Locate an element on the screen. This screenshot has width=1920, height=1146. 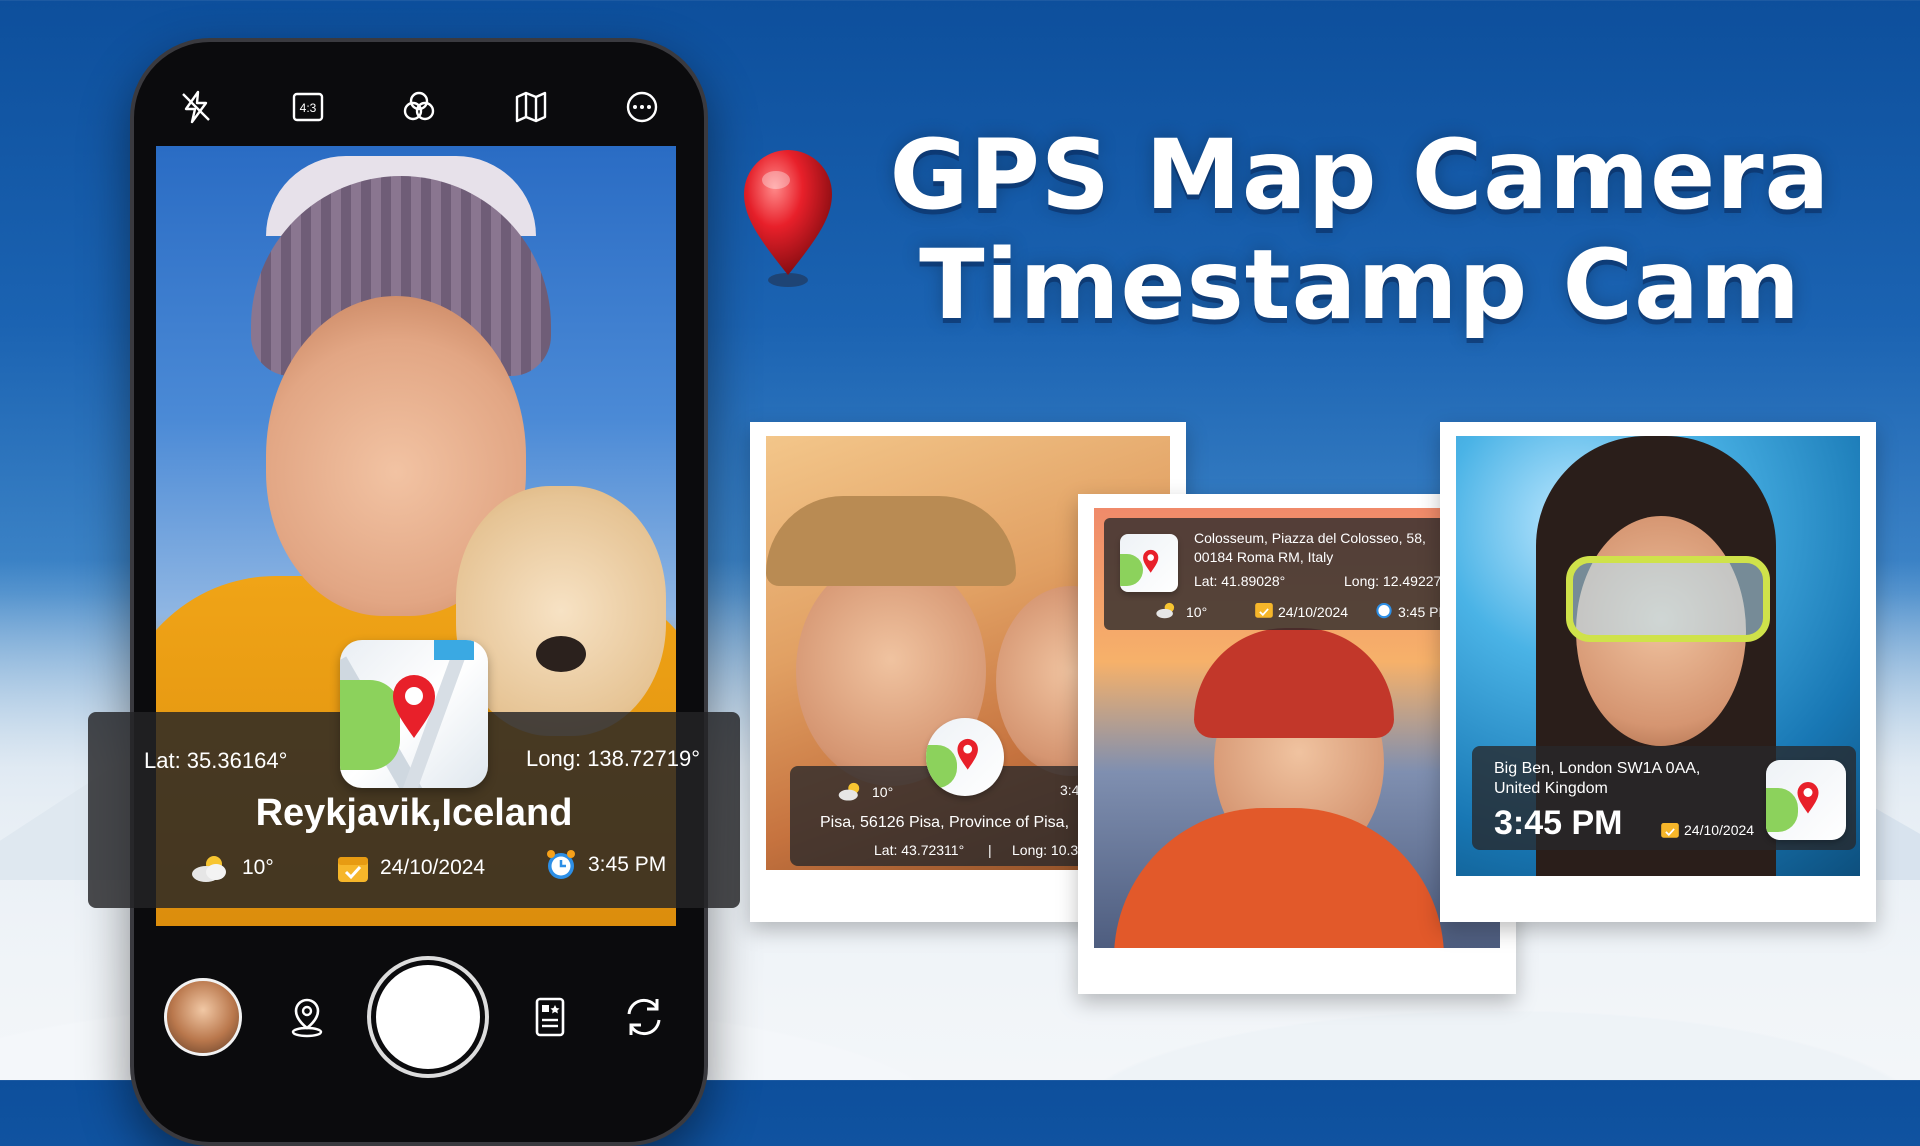
time-text: 3:4 is located at coordinates (1070, 790).